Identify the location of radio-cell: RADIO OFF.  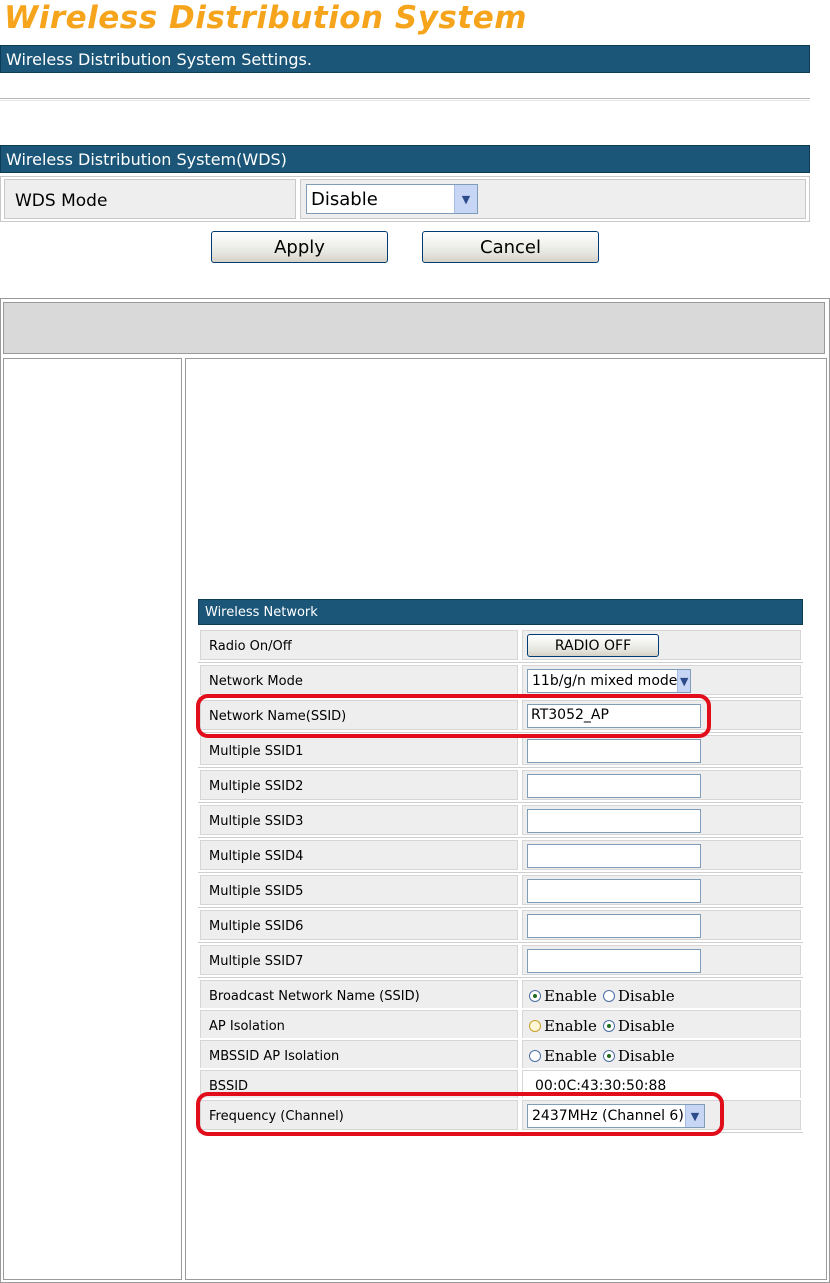
(661, 645).